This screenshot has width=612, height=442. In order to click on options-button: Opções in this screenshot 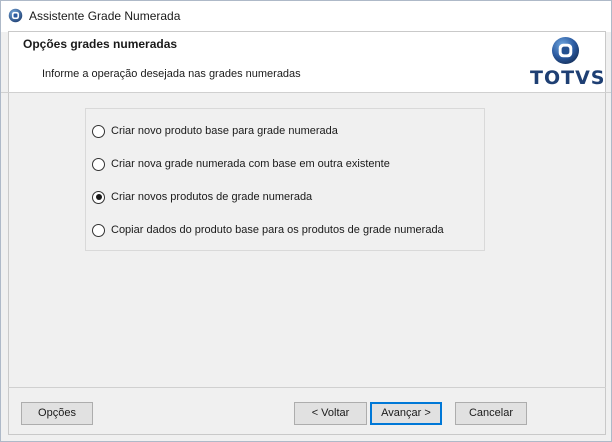, I will do `click(57, 413)`.